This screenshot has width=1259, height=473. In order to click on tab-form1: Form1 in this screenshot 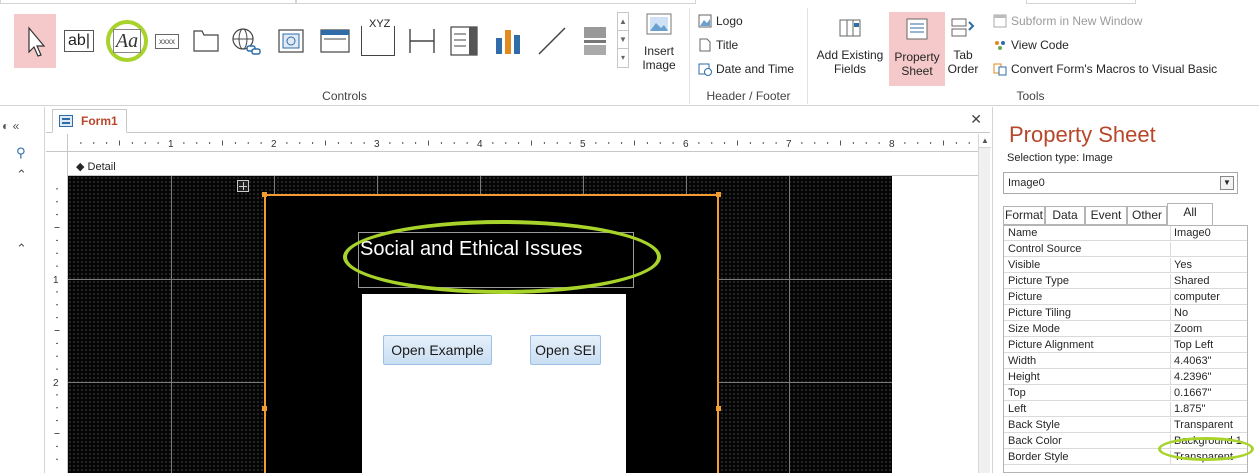, I will do `click(89, 121)`.